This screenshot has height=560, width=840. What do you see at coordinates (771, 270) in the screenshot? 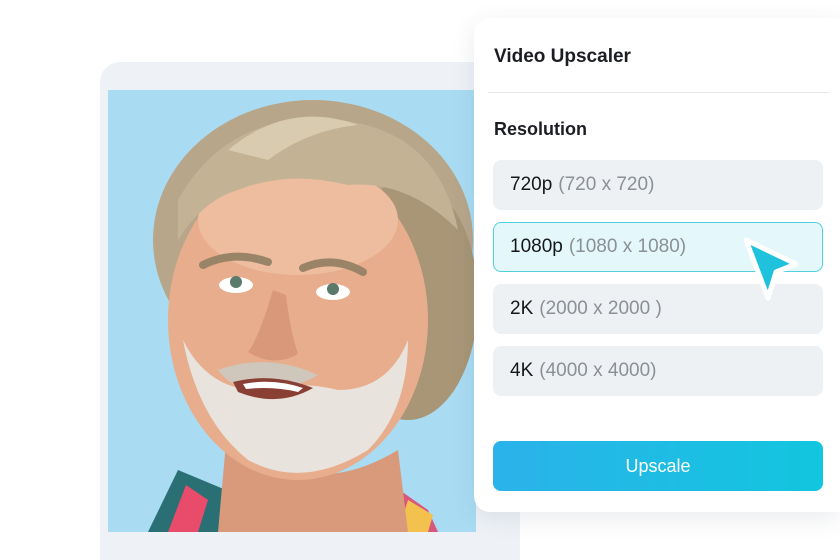
I see `pointer-arrow-icon` at bounding box center [771, 270].